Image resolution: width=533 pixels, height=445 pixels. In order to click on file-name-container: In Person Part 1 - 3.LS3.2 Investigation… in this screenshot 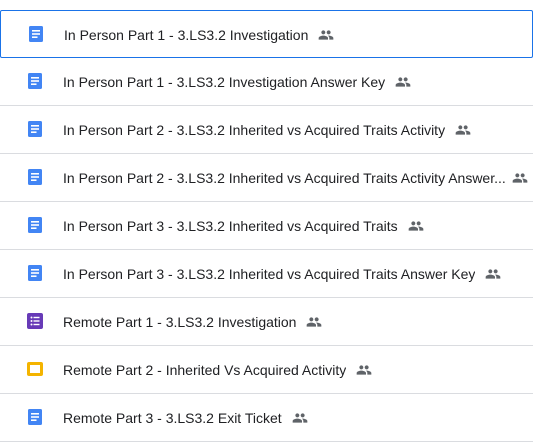, I will do `click(237, 82)`.